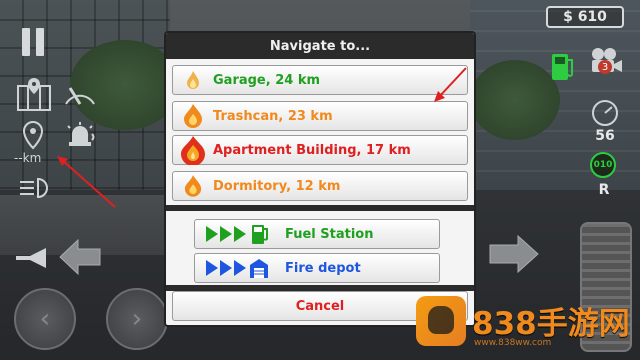  I want to click on poi-label: Fuel Station, so click(329, 234).